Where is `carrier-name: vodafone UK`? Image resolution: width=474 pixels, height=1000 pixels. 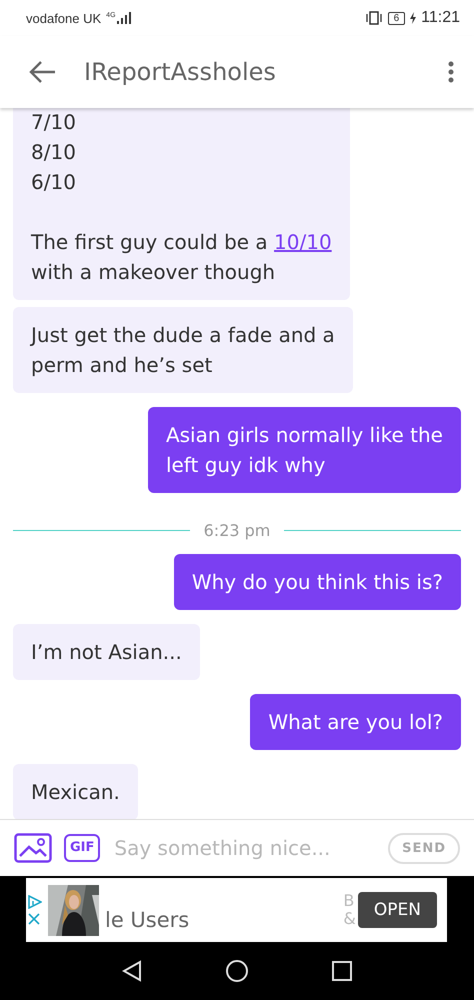
carrier-name: vodafone UK is located at coordinates (64, 18).